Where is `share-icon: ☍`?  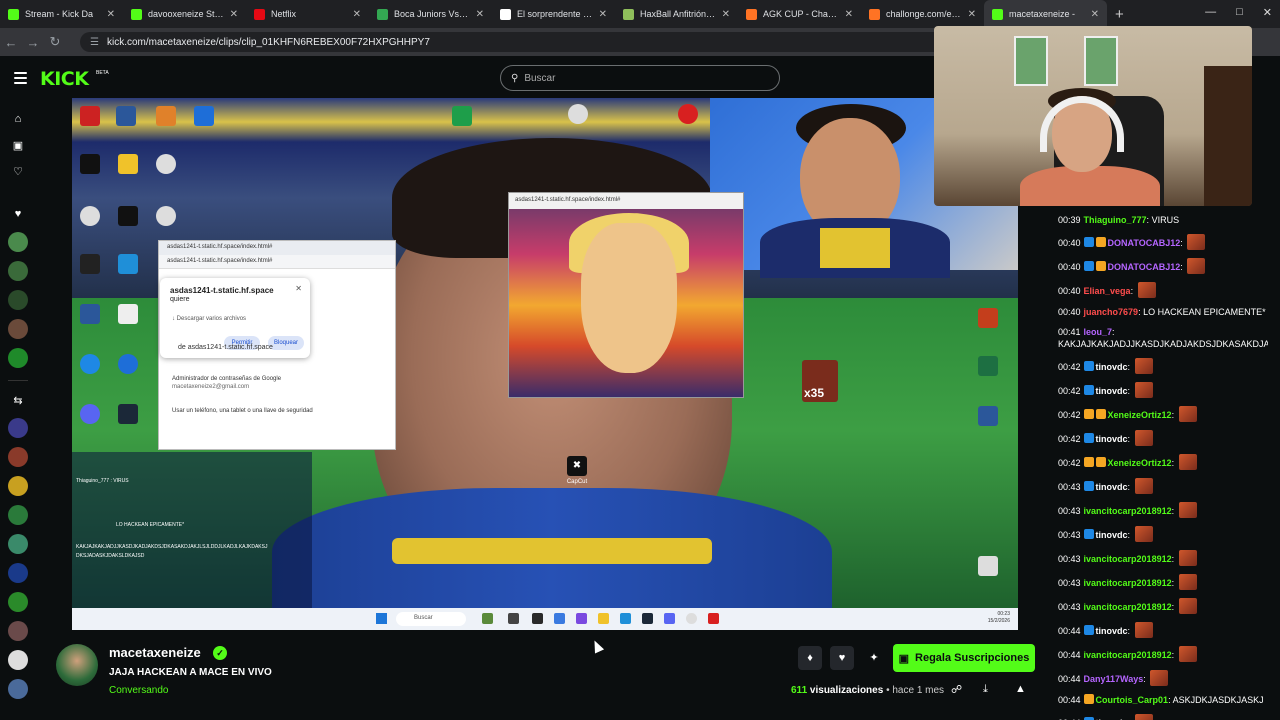 share-icon: ☍ is located at coordinates (956, 689).